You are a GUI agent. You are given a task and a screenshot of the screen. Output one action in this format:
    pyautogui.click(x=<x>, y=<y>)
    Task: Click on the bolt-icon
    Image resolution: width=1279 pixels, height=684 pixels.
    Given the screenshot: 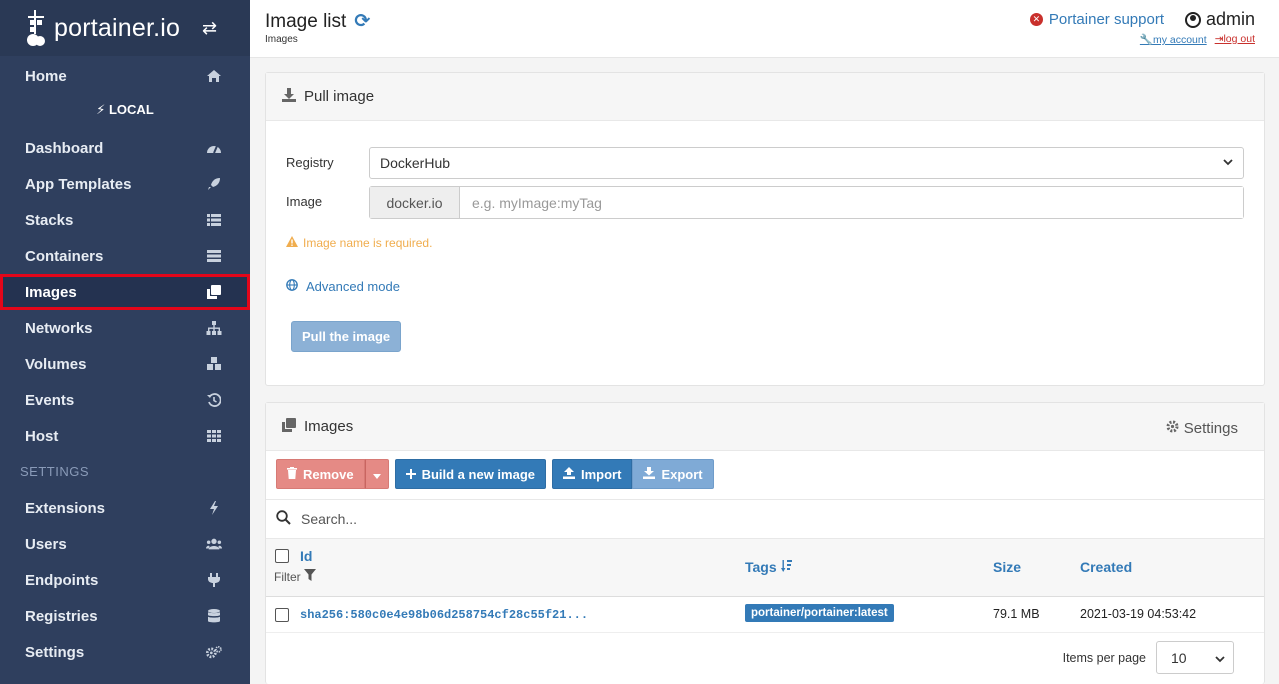 What is the action you would take?
    pyautogui.click(x=214, y=508)
    